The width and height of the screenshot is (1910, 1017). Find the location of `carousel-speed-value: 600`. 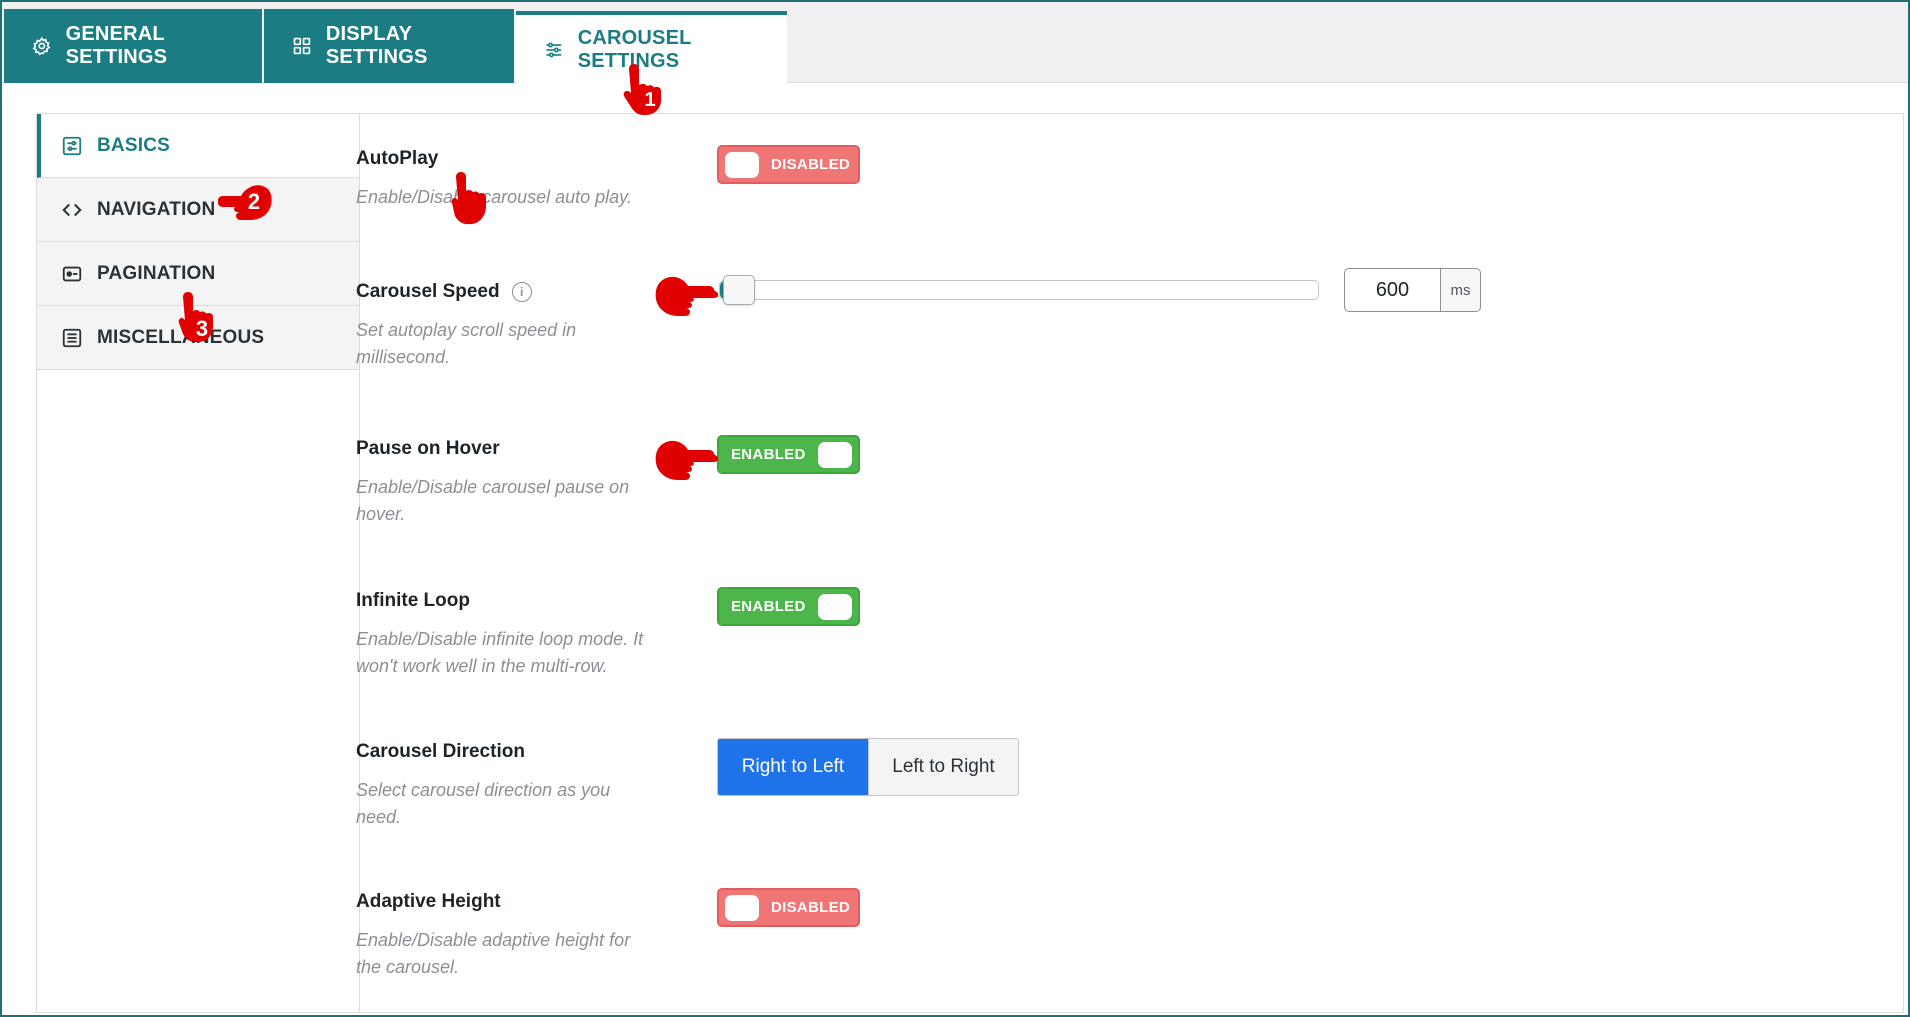

carousel-speed-value: 600 is located at coordinates (1393, 290).